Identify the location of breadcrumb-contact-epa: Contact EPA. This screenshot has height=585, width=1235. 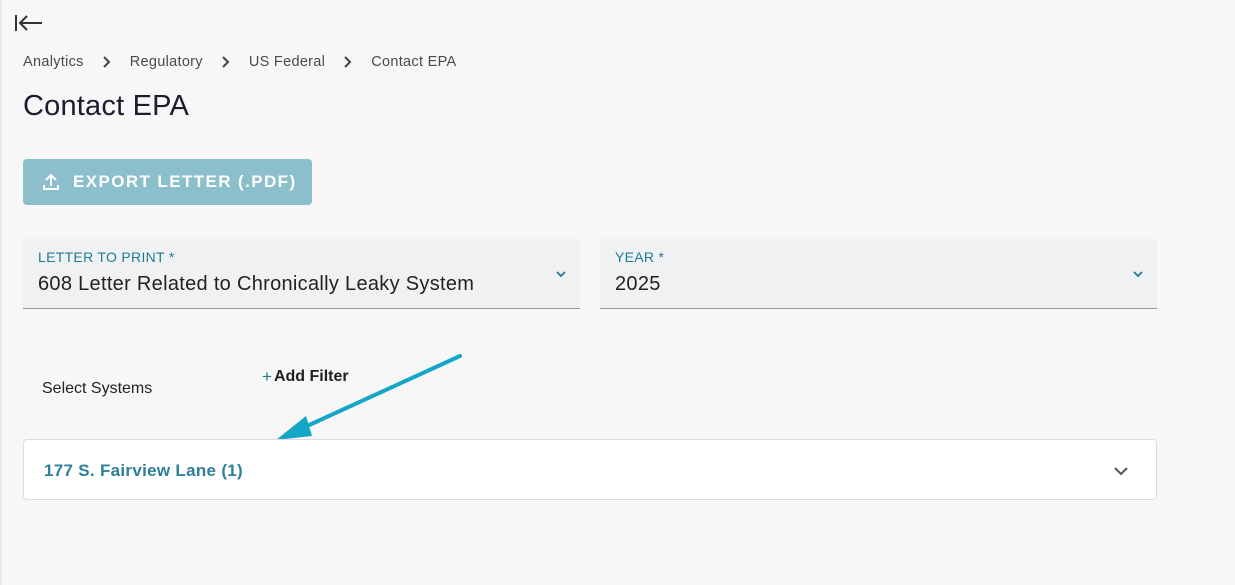
(414, 62).